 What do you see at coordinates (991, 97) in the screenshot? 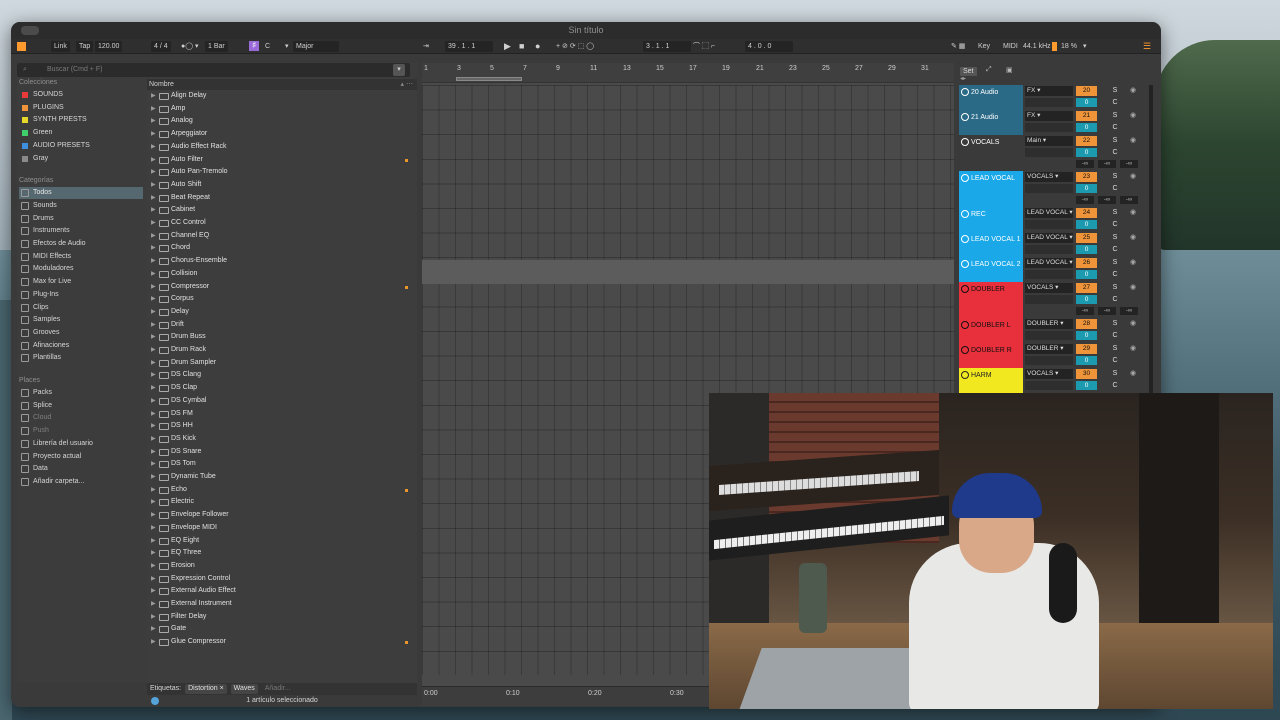
I see `track-name-header: 20 Audio` at bounding box center [991, 97].